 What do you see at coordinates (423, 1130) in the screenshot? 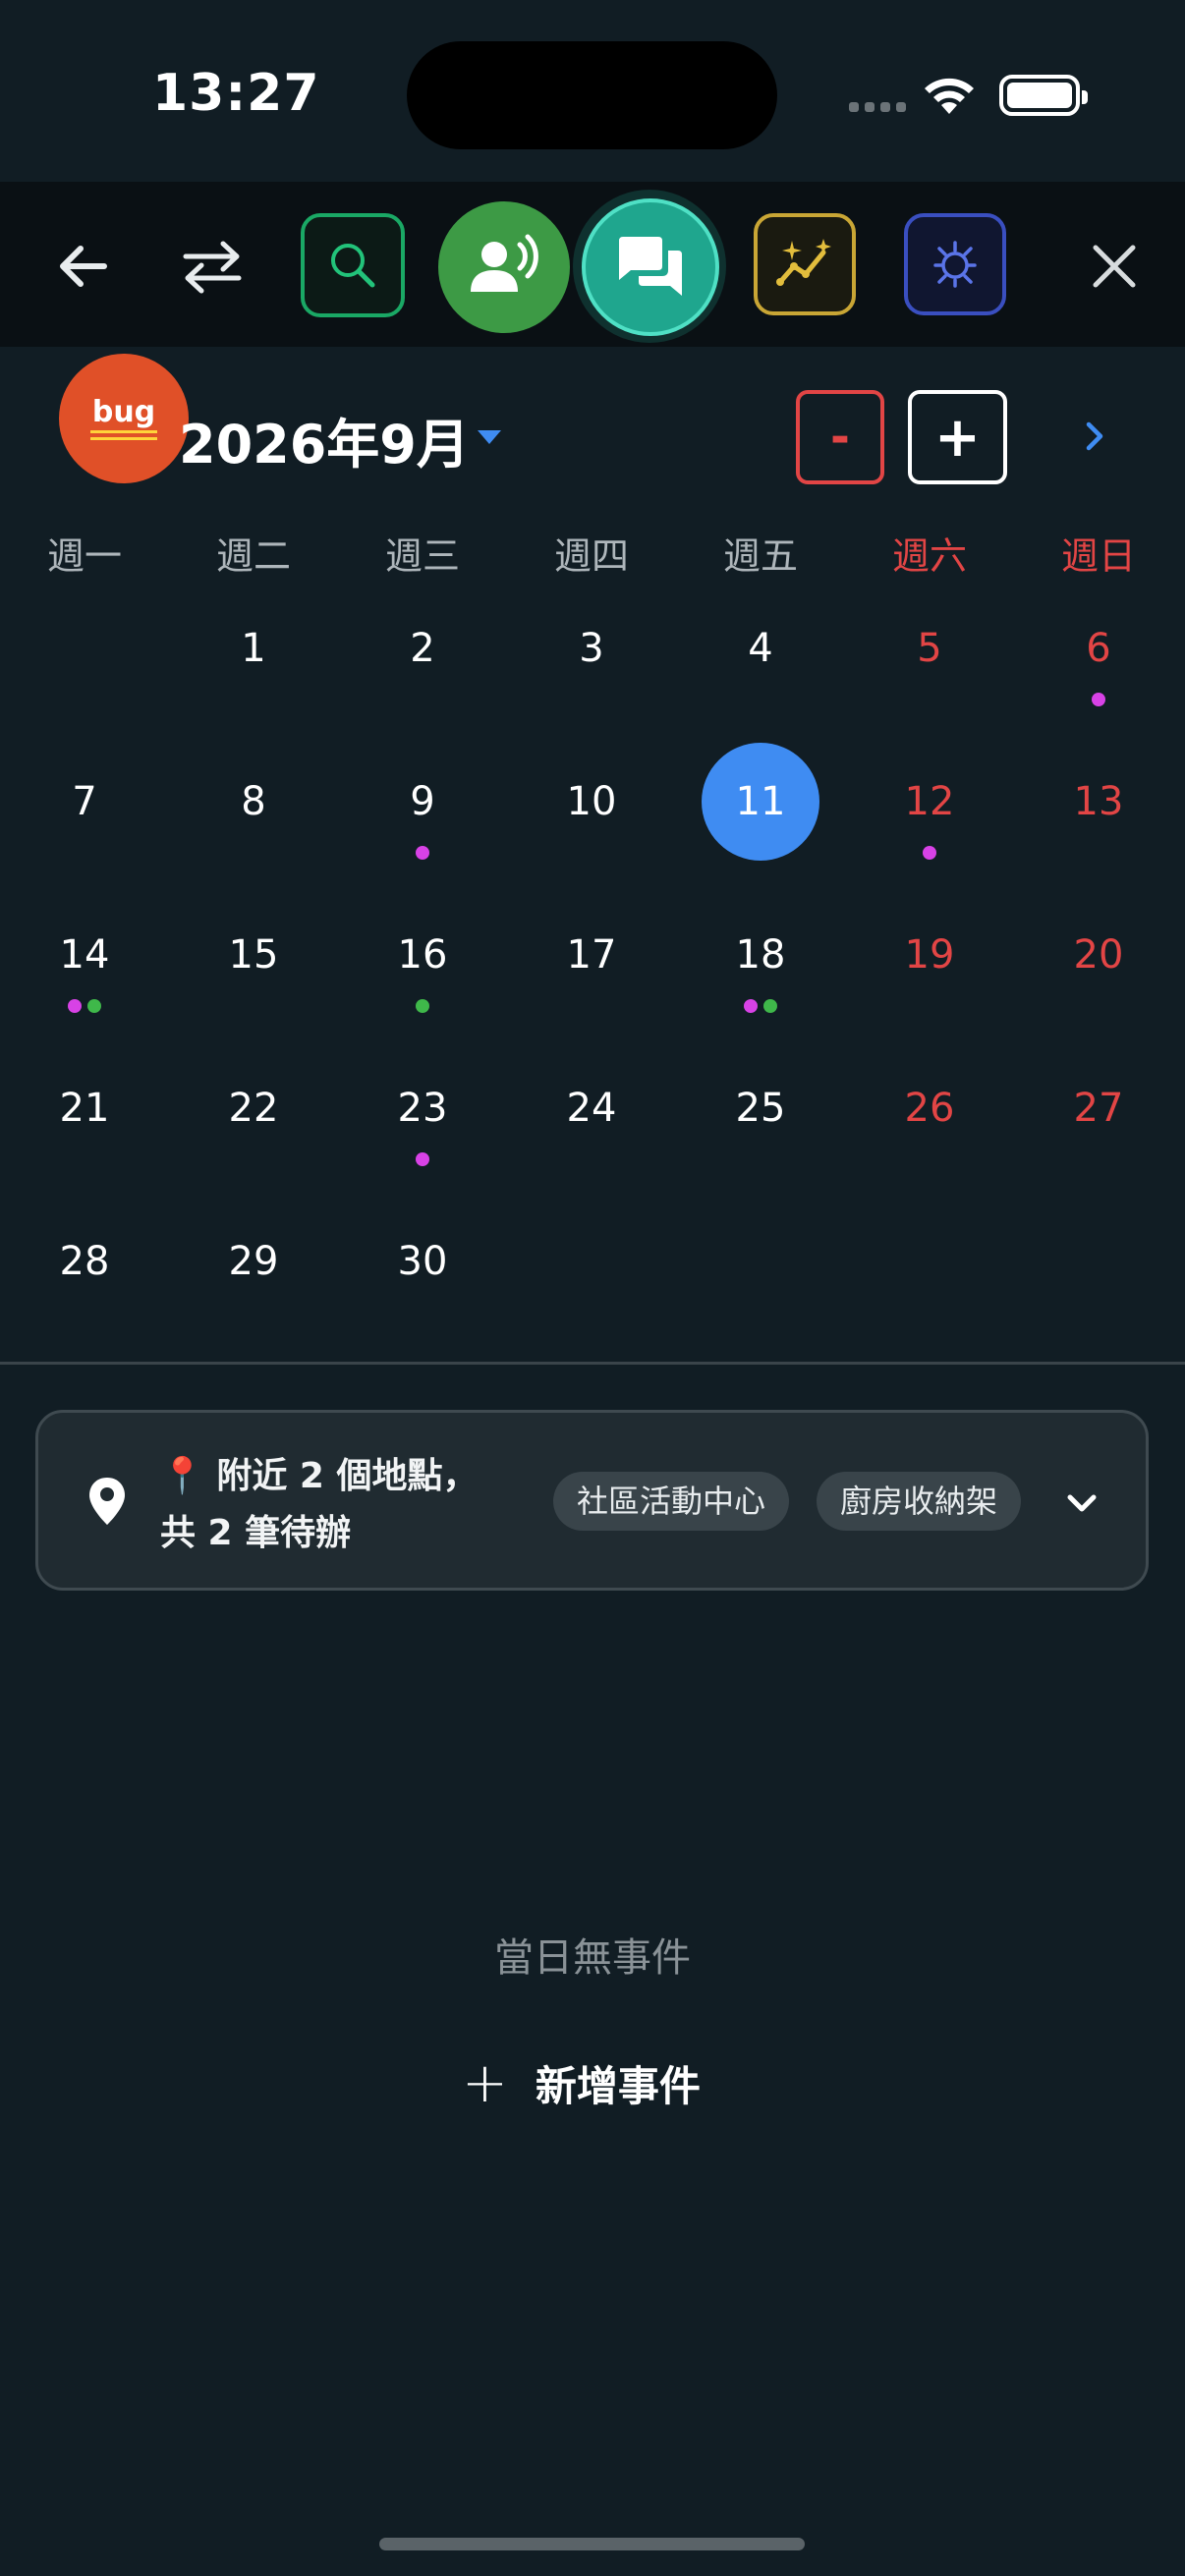
I see `calendar-day: 23` at bounding box center [423, 1130].